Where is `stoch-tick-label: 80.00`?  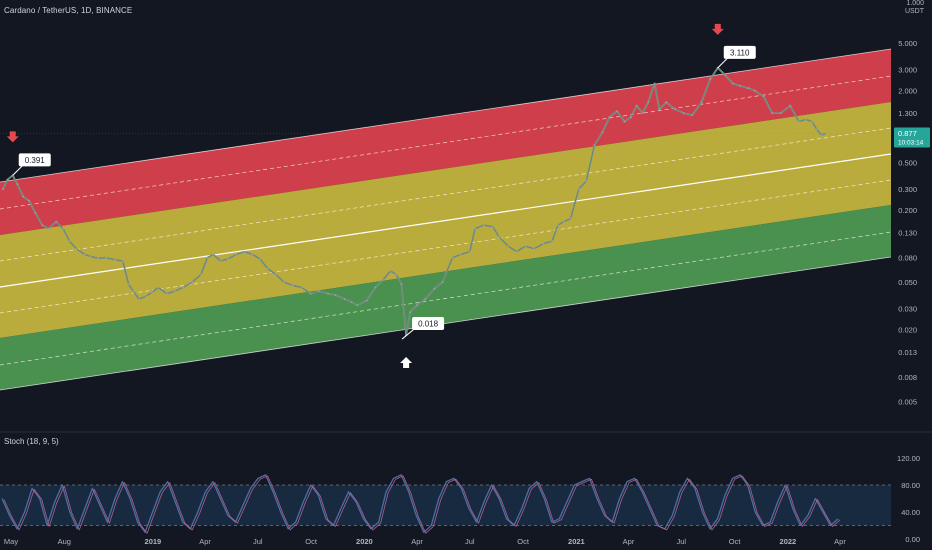 stoch-tick-label: 80.00 is located at coordinates (910, 485).